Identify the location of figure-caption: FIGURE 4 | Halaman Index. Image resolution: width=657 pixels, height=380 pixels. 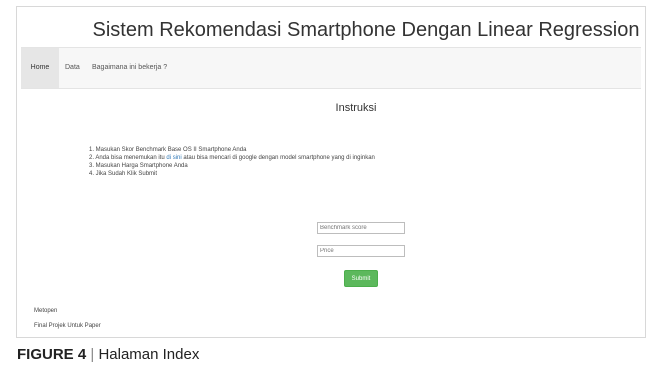
(108, 354).